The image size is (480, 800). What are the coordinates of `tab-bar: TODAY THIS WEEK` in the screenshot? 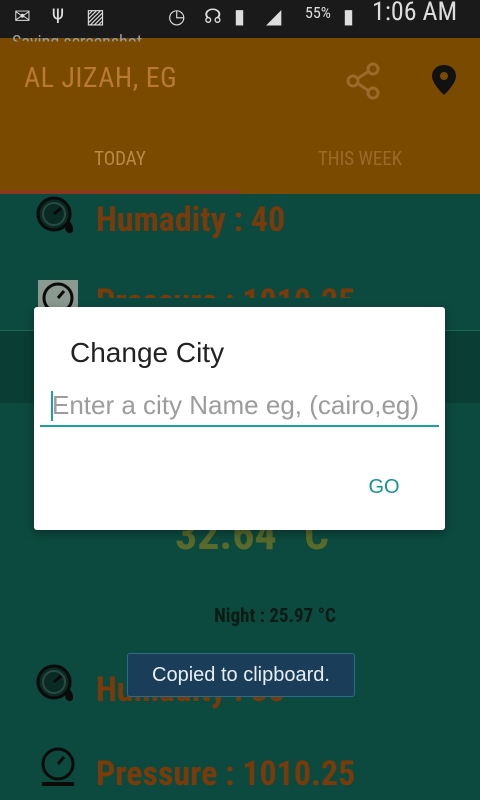 It's located at (240, 157).